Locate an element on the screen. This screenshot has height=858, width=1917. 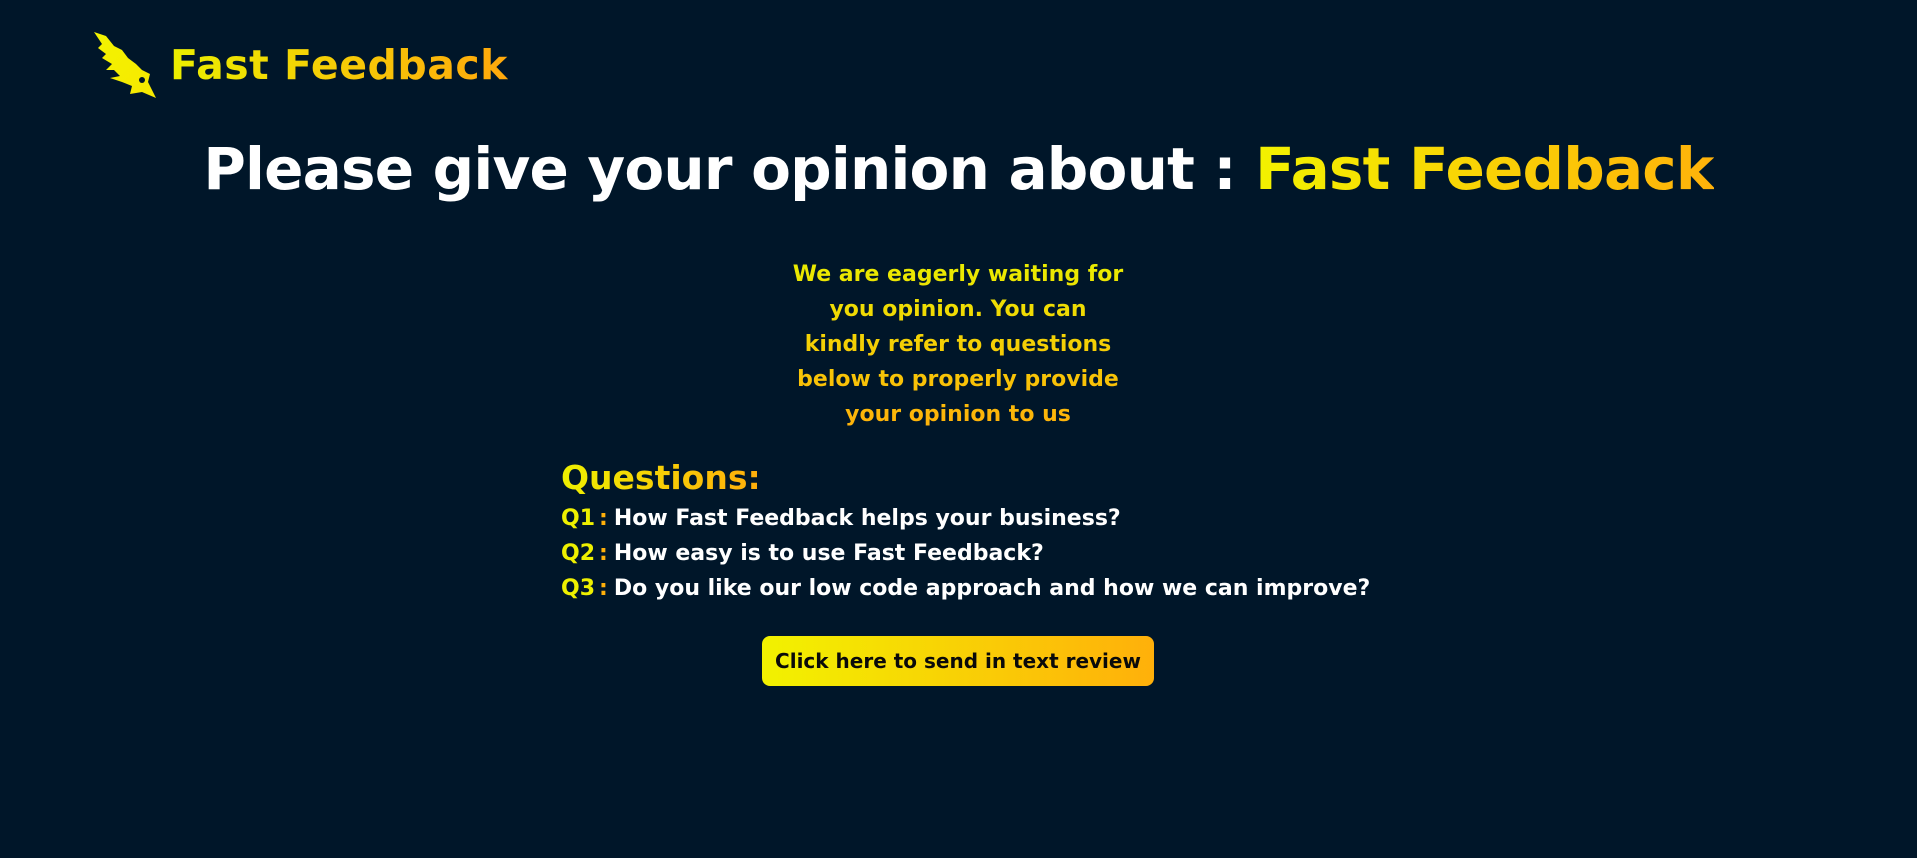
page-title-accent: Fast Feedback is located at coordinates (1484, 169).